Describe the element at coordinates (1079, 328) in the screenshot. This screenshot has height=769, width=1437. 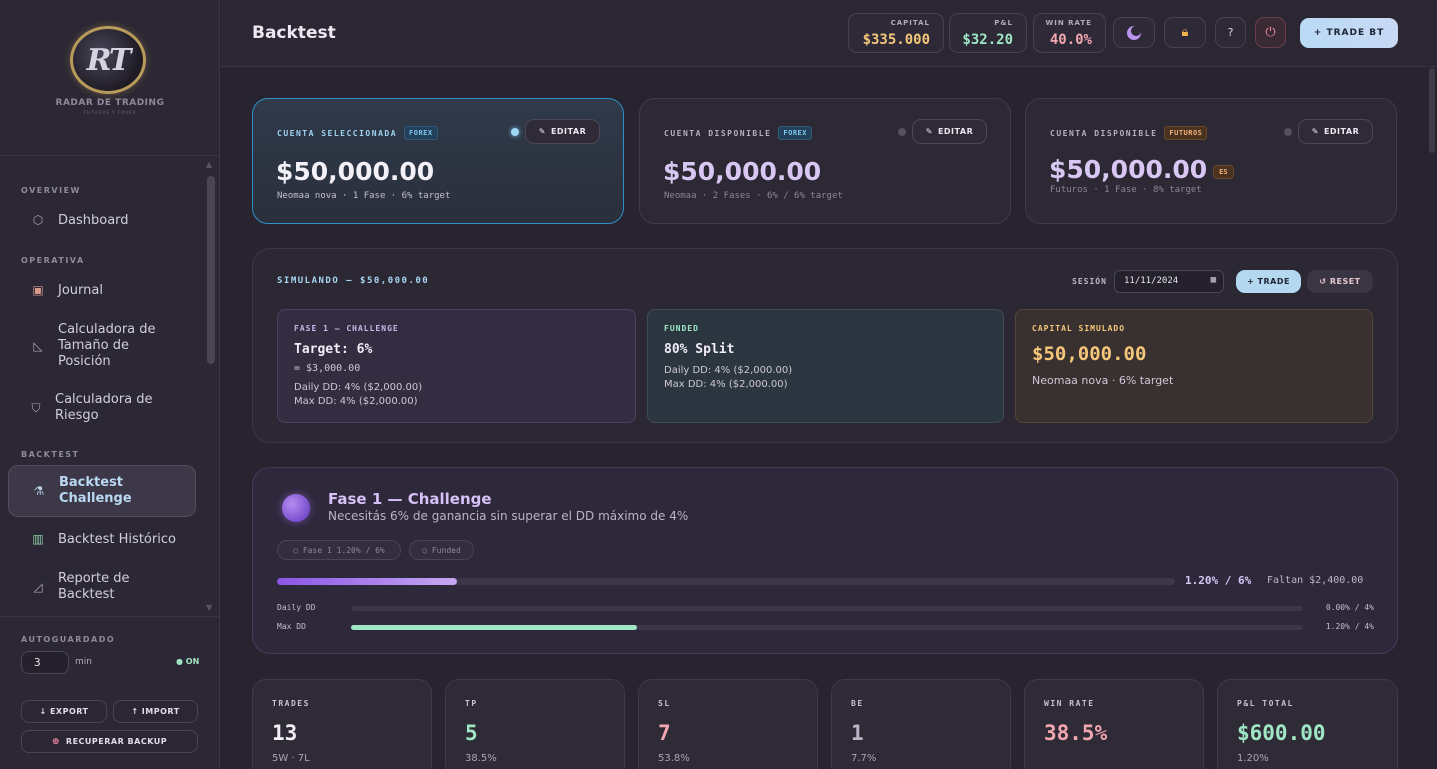
I see `capital-simulado-title: CAPITAL SIMULADO` at that location.